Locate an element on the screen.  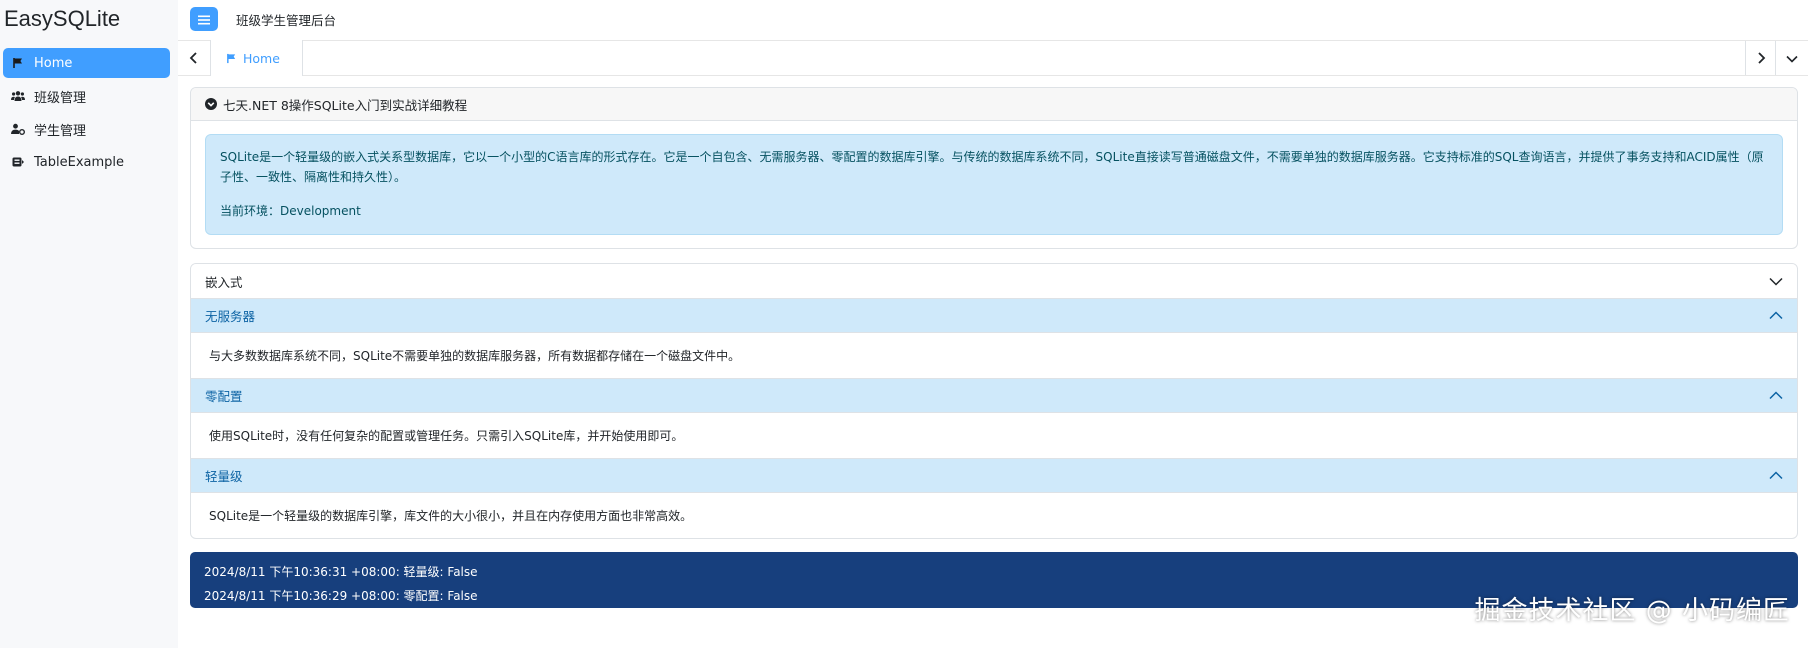
accordion-title: 嵌入式 is located at coordinates (224, 282).